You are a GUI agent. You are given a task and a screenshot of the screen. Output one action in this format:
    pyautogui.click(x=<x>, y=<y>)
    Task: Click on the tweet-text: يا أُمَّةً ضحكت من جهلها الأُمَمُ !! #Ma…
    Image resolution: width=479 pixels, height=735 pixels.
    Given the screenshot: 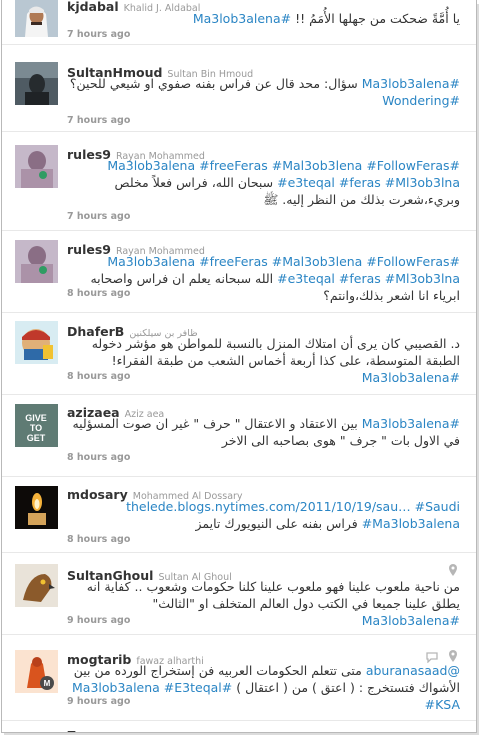 What is the action you would take?
    pyautogui.click(x=261, y=18)
    